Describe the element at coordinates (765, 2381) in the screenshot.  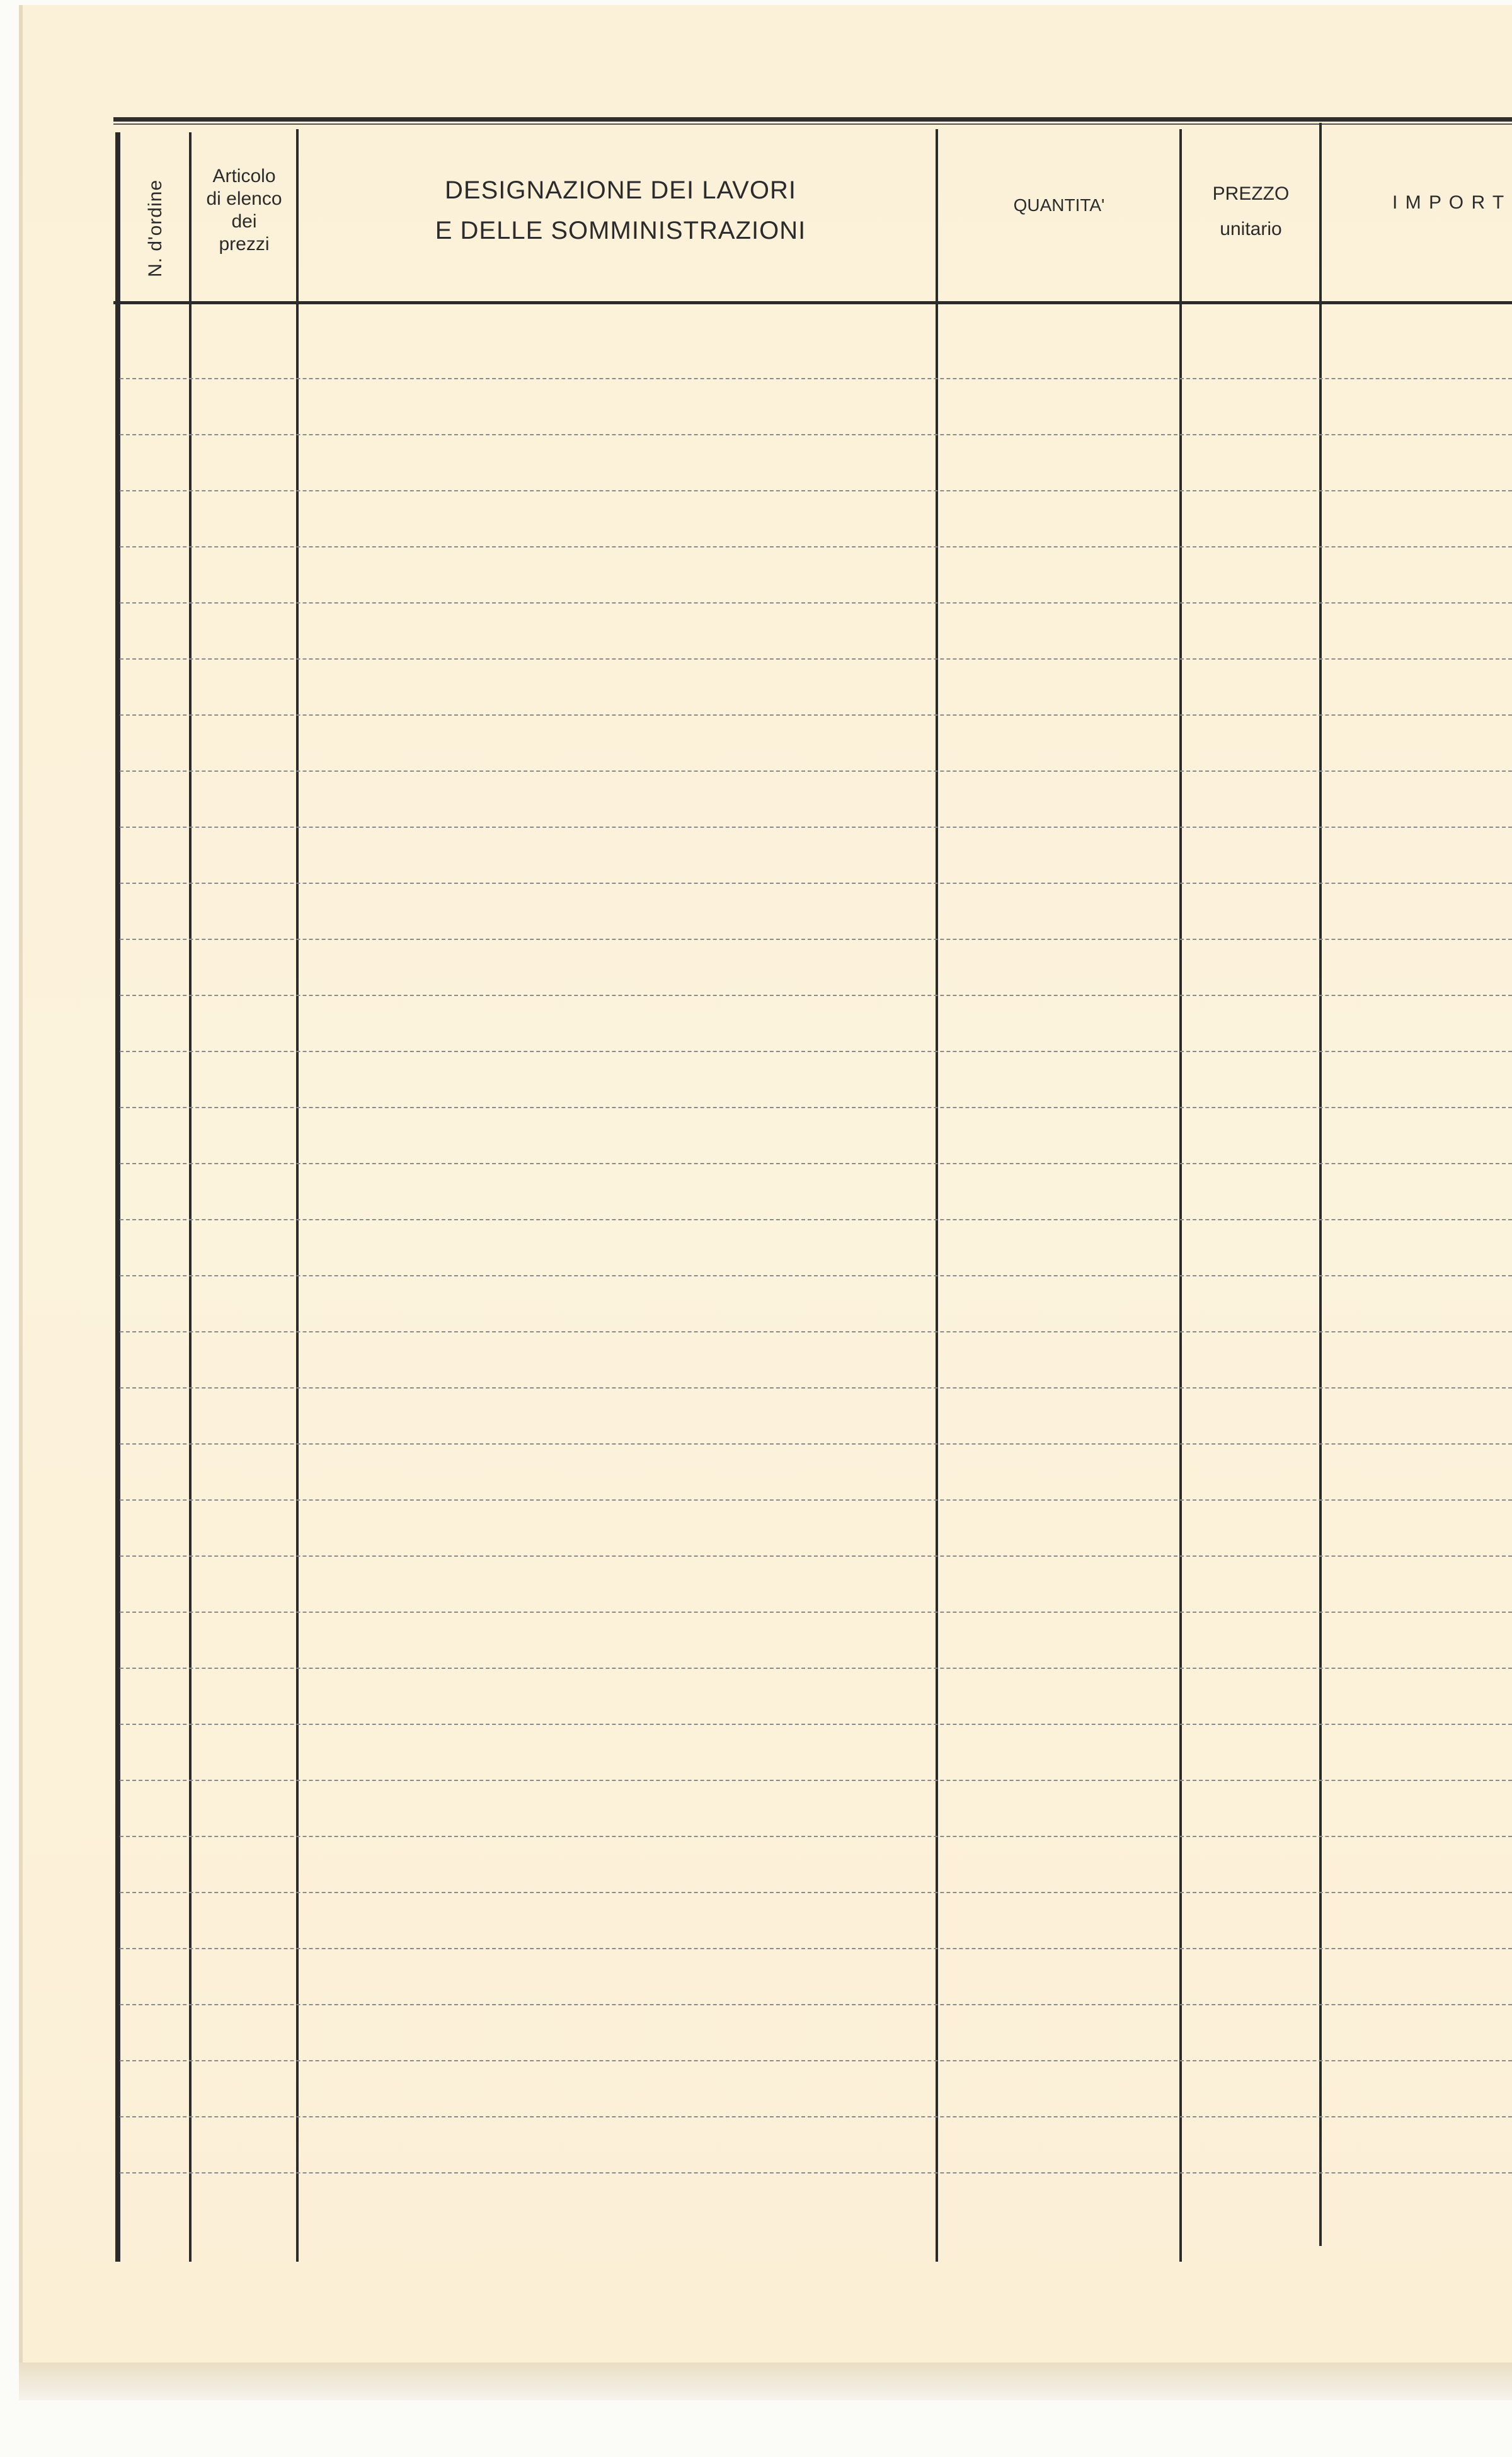
I see `paper-edge` at that location.